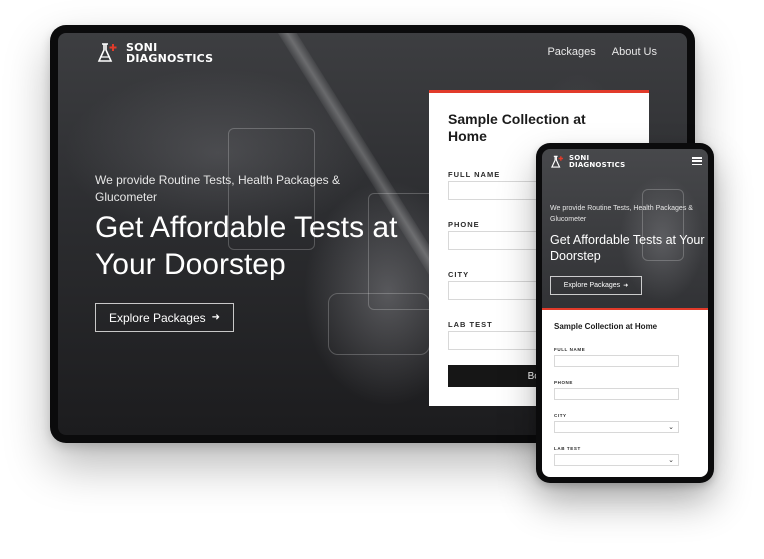  I want to click on phone-input, so click(616, 394).